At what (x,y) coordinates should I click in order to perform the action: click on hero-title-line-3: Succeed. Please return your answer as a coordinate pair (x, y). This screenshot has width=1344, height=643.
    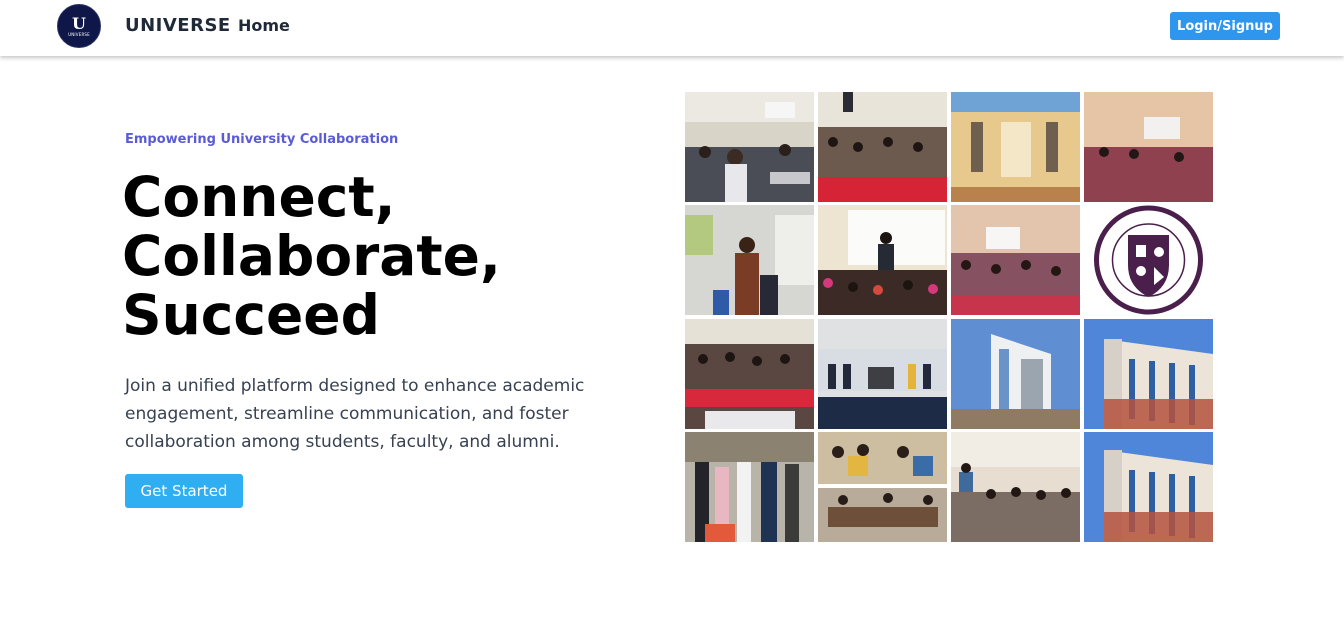
    Looking at the image, I should click on (251, 315).